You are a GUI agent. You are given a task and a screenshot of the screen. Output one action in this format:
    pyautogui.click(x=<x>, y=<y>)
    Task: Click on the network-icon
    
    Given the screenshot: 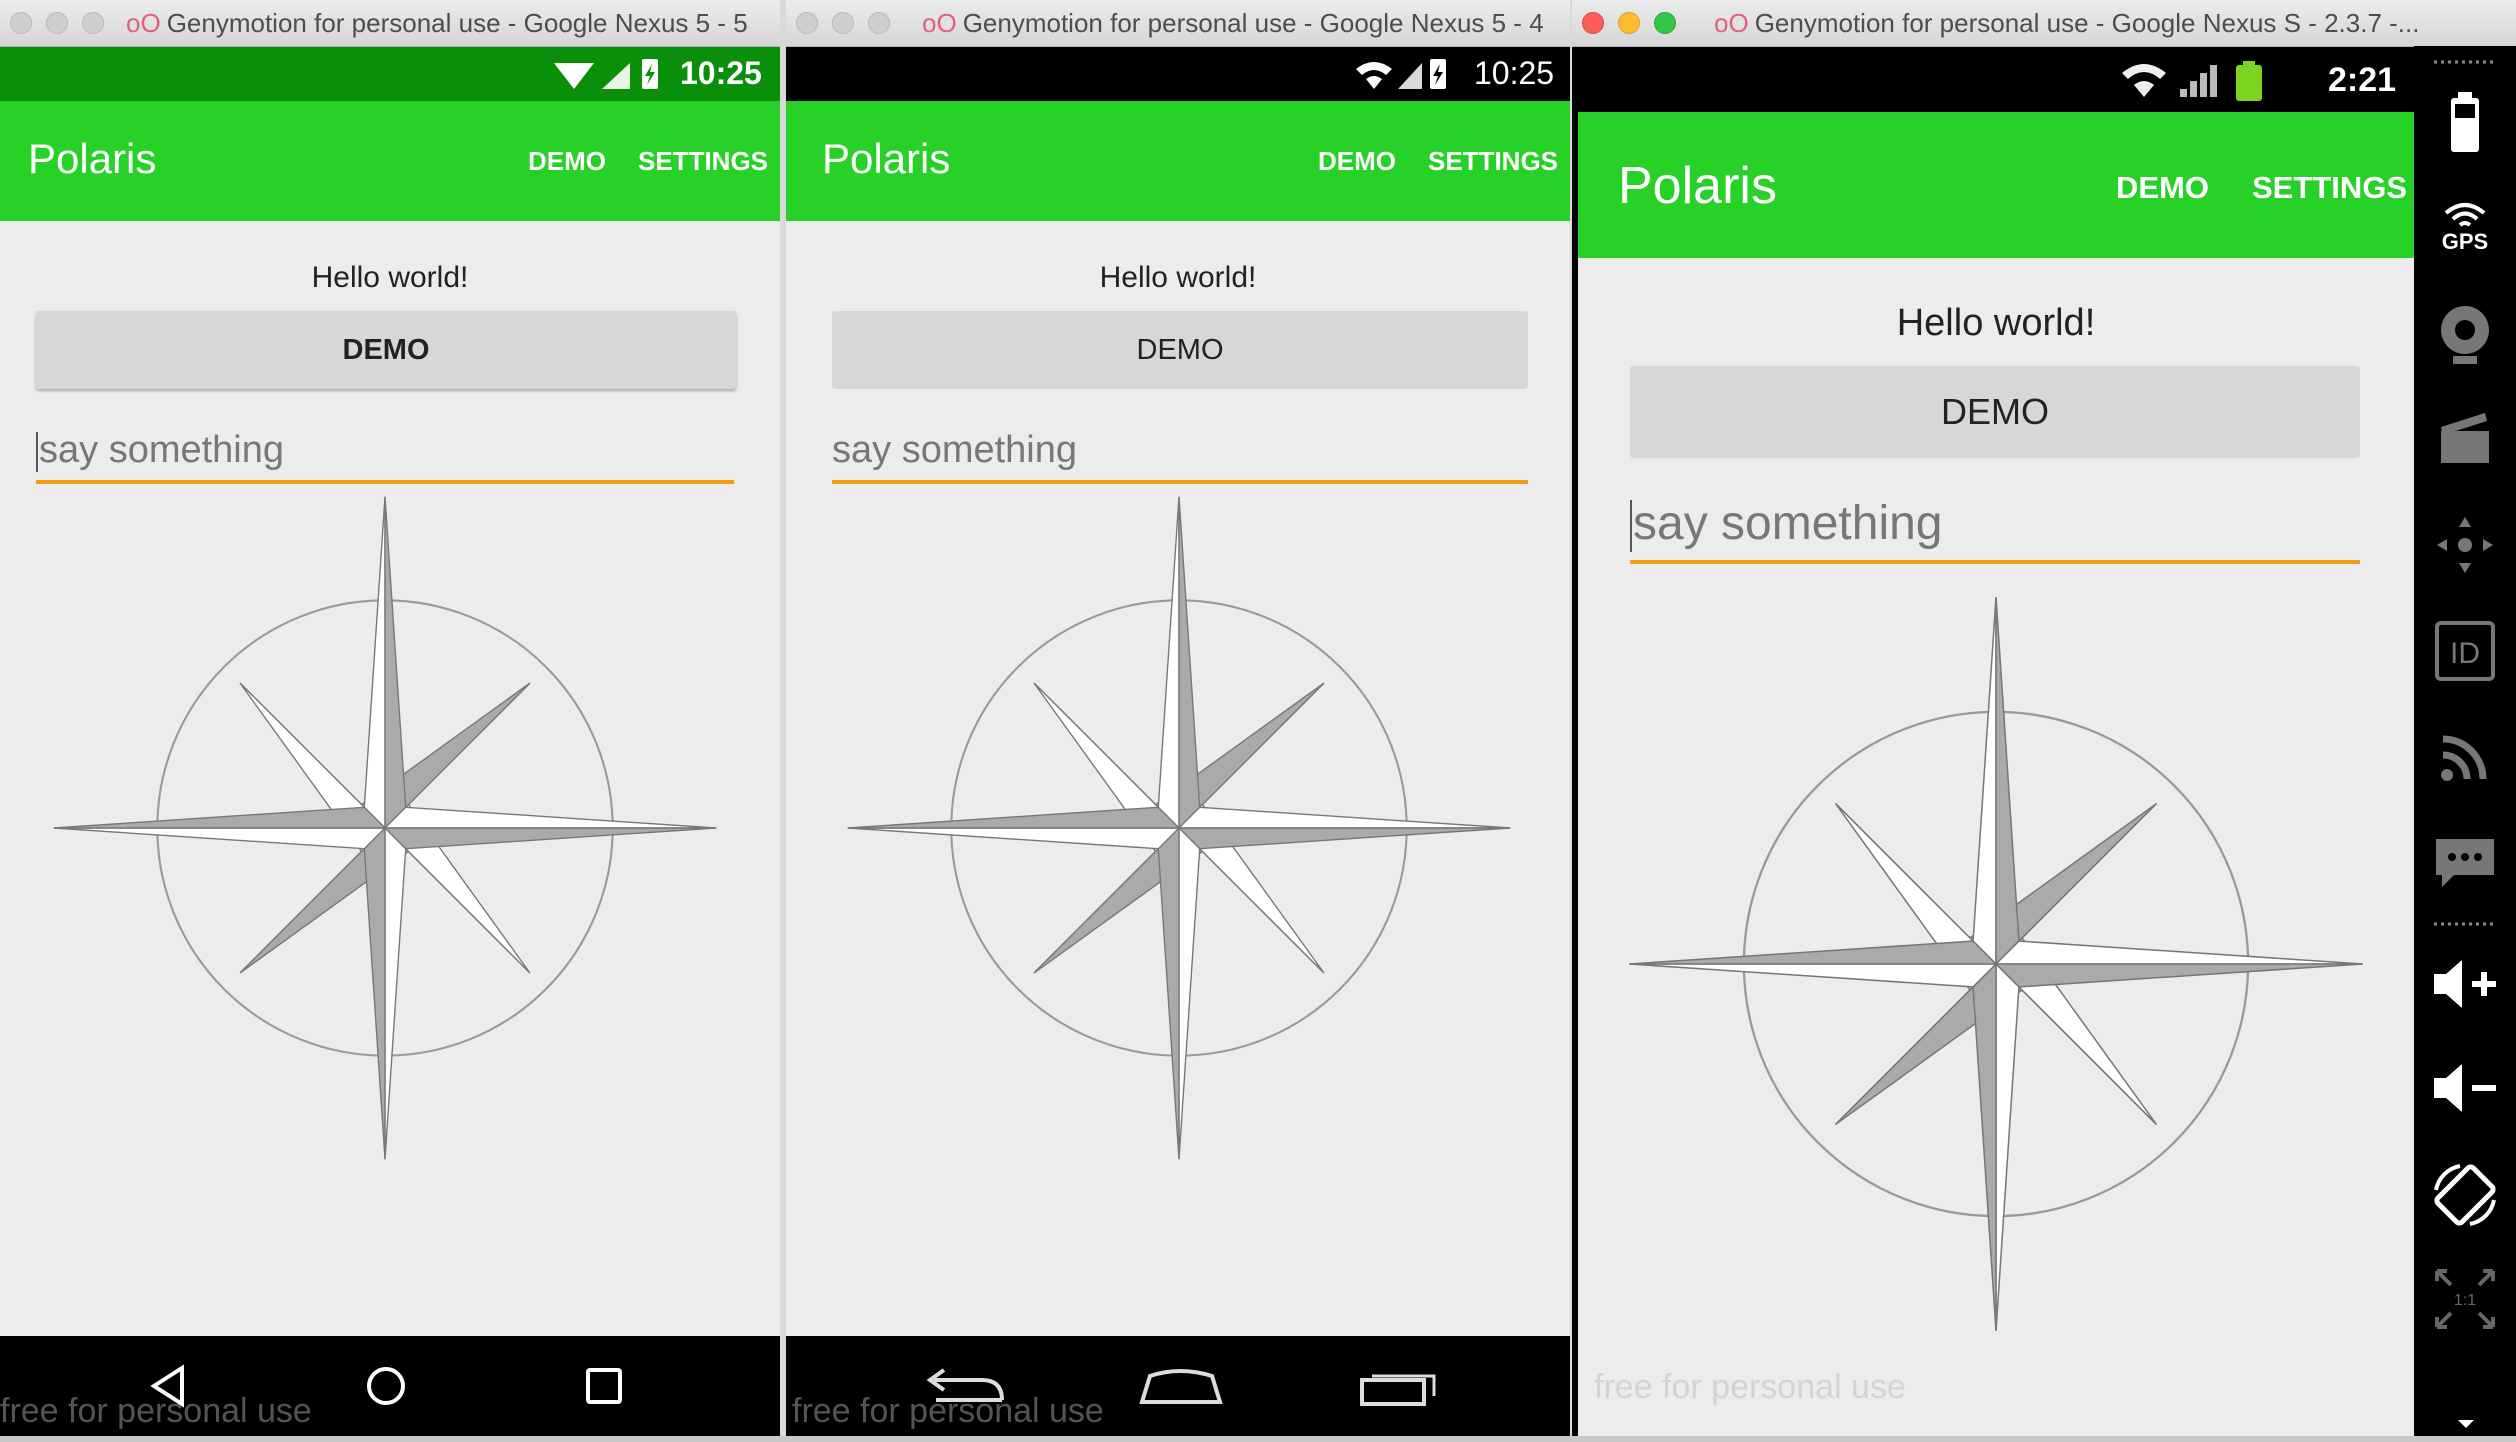 What is the action you would take?
    pyautogui.click(x=2465, y=757)
    